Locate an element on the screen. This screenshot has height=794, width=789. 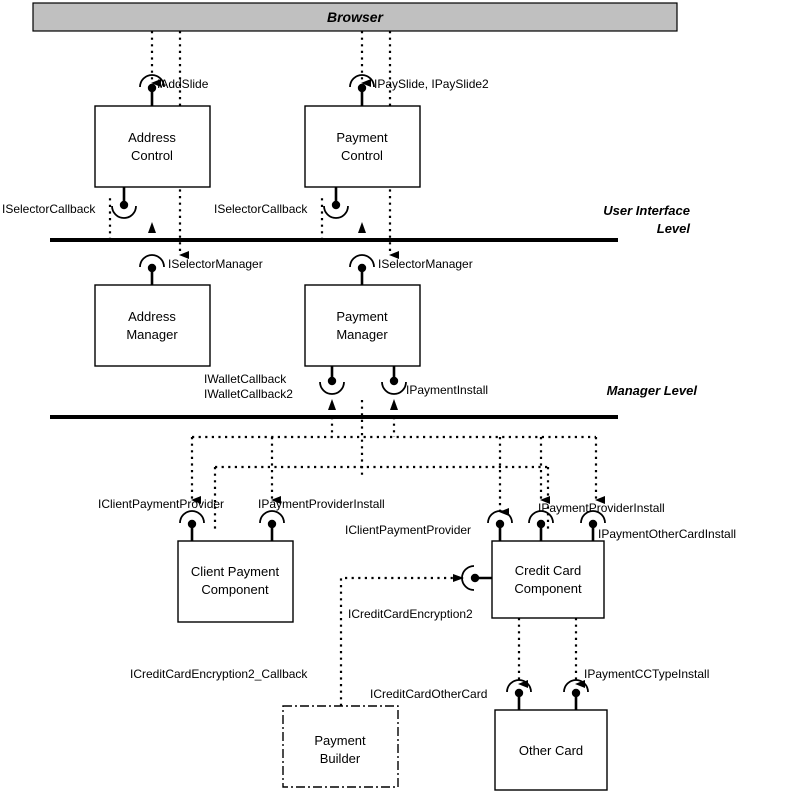
iface-label-iclientpaymentprovider-client: IClientPaymentProvider is located at coordinates (161, 504).